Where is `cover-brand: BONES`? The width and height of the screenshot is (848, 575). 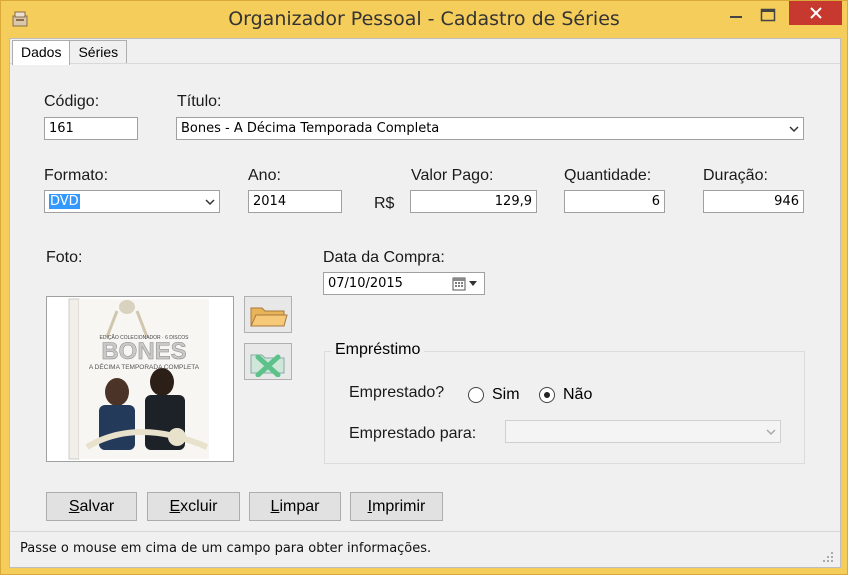
cover-brand: BONES is located at coordinates (143, 351).